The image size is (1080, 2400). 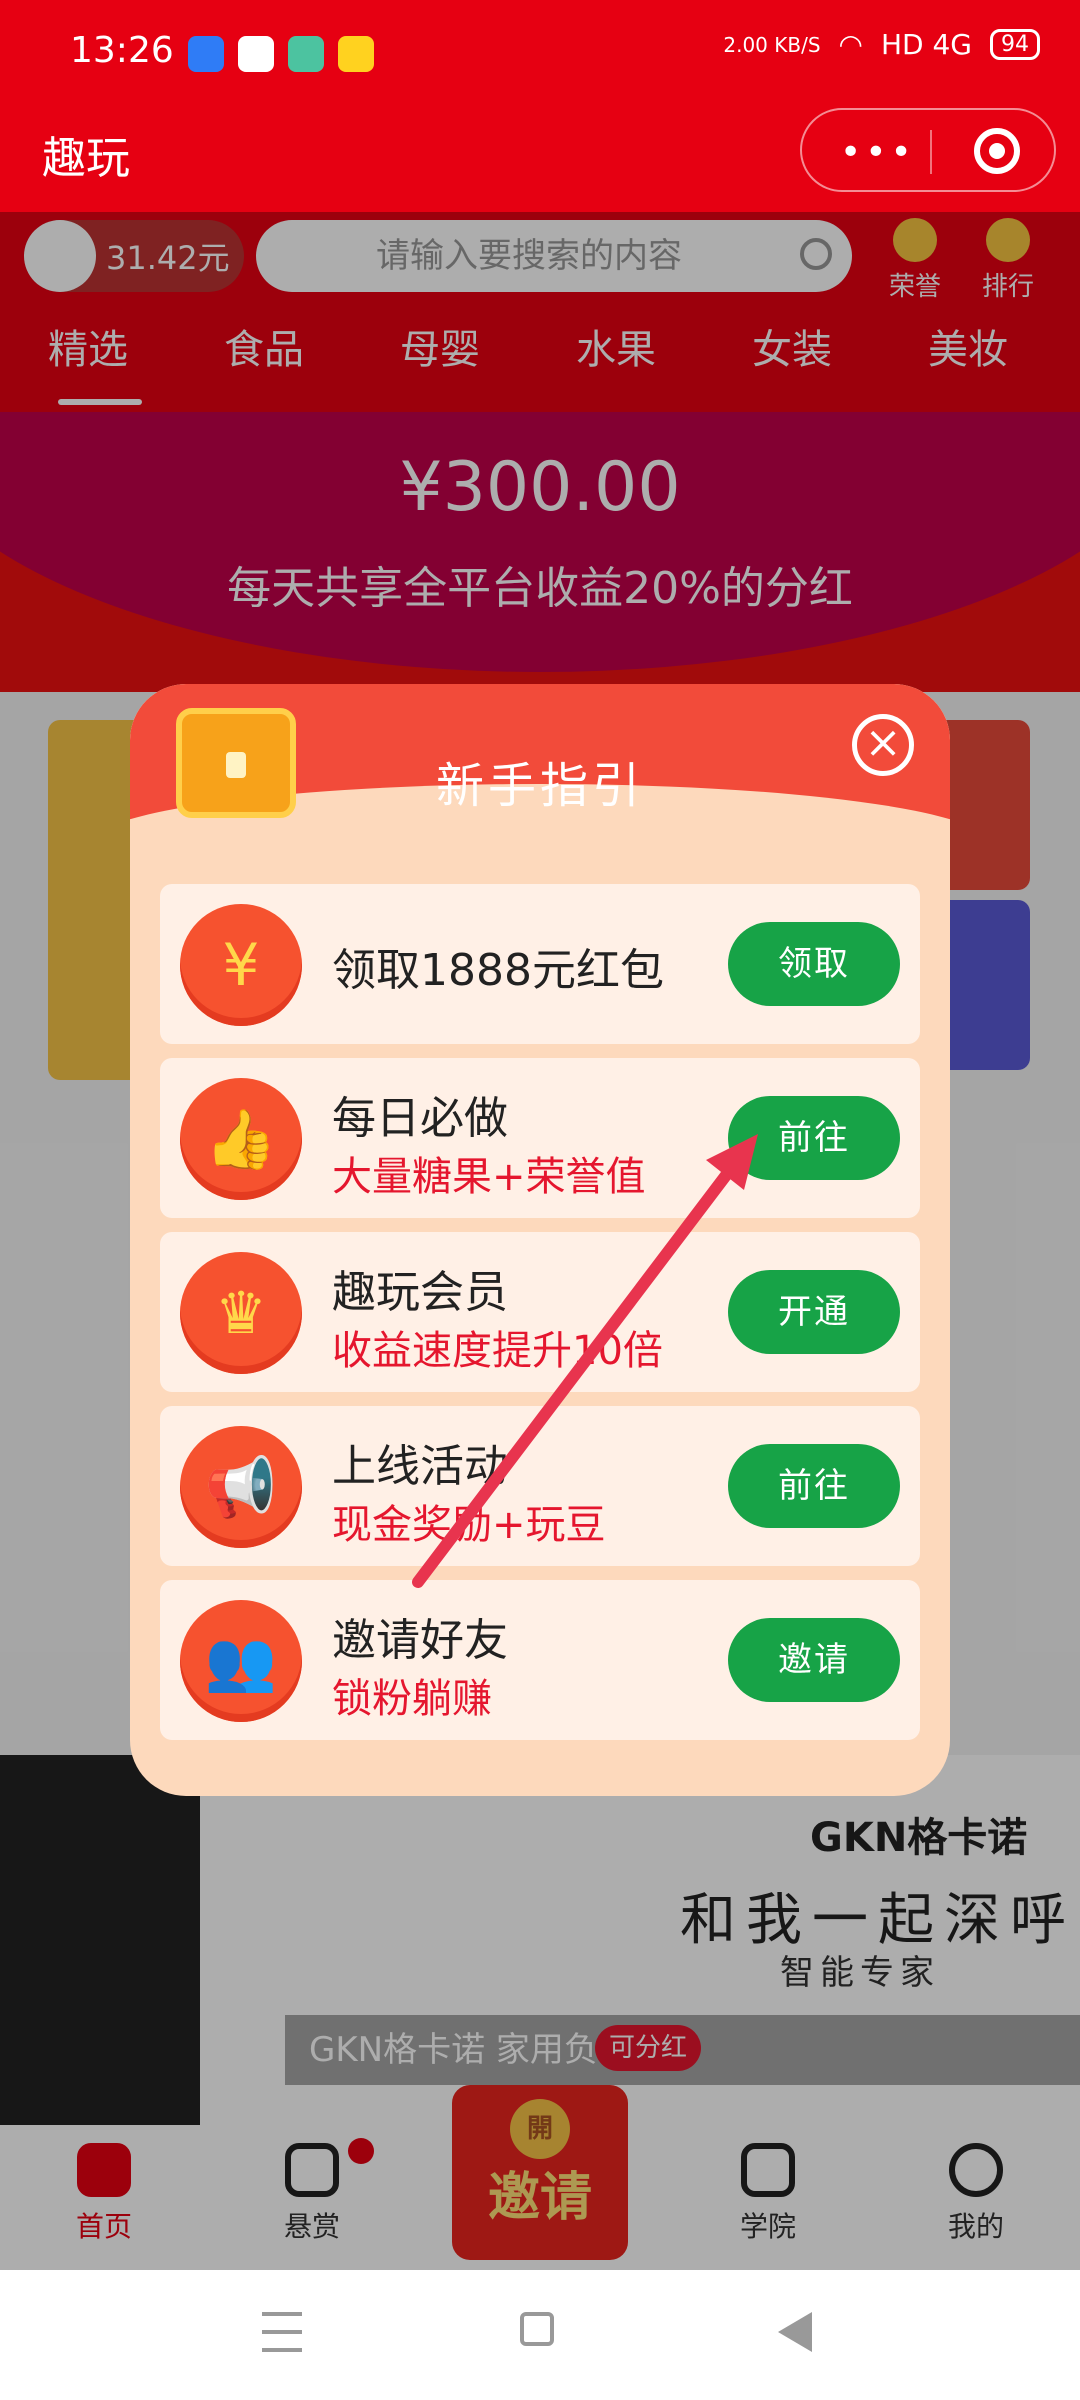 I want to click on status-indicators: 2.00 KB/S ◠ HD 4G 94, so click(x=881, y=44).